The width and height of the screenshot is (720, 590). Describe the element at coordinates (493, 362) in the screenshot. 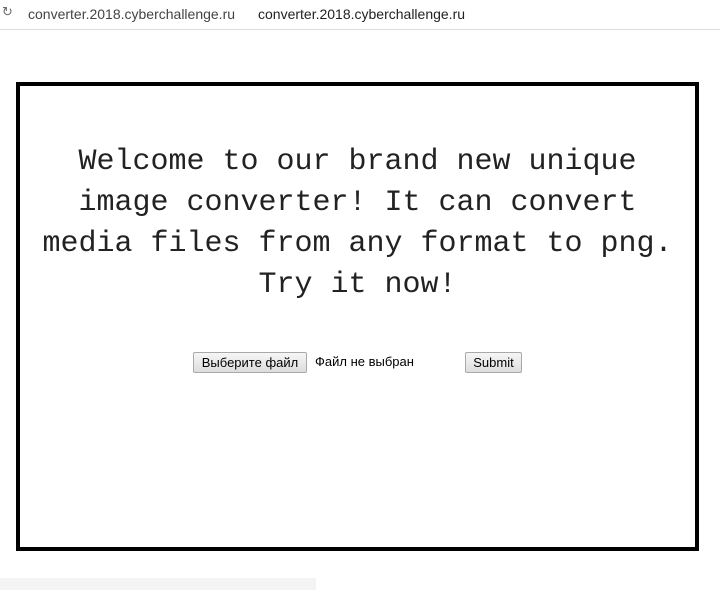

I see `submit-button: Submit` at that location.